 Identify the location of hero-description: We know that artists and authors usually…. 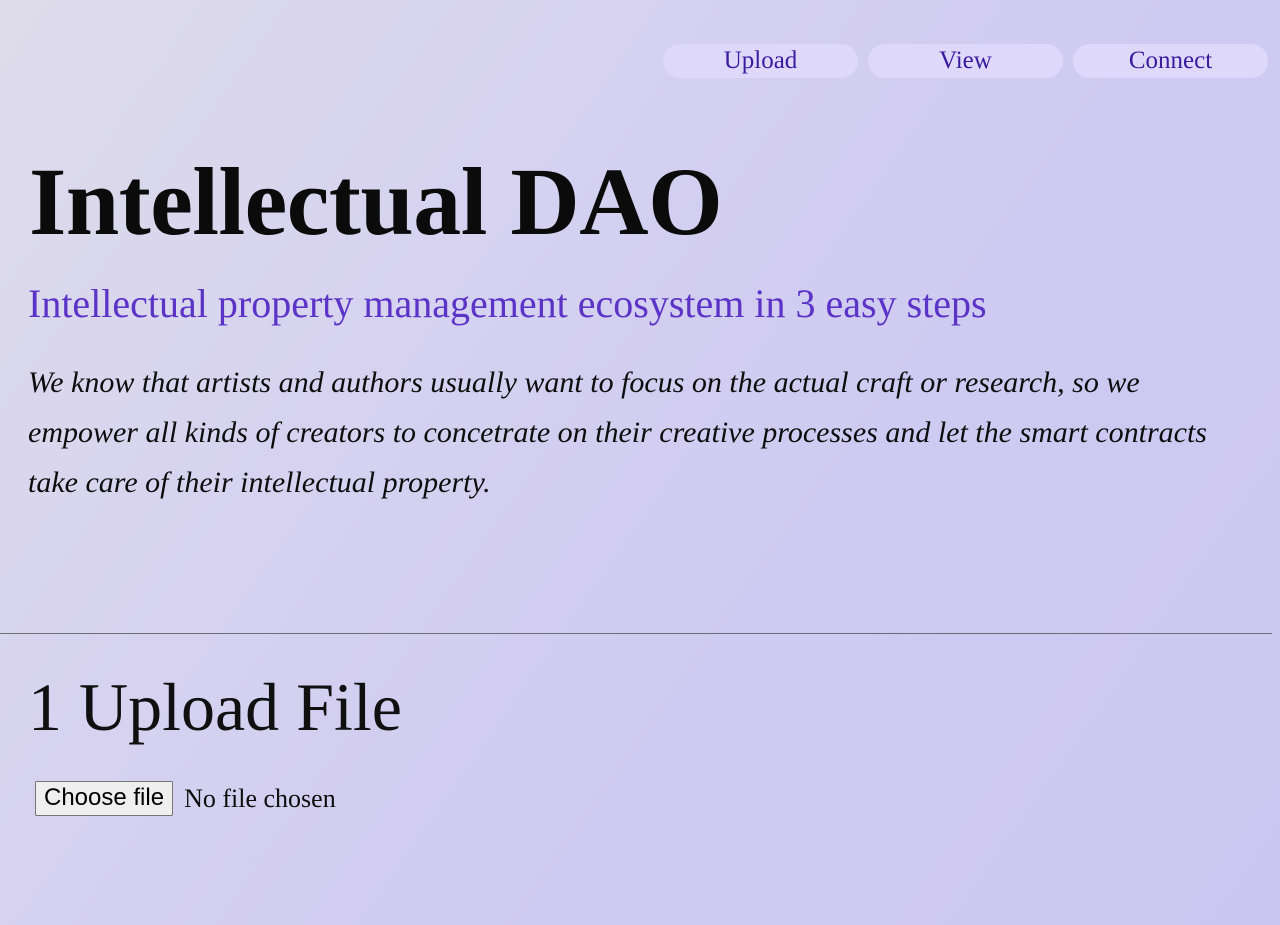
(617, 432).